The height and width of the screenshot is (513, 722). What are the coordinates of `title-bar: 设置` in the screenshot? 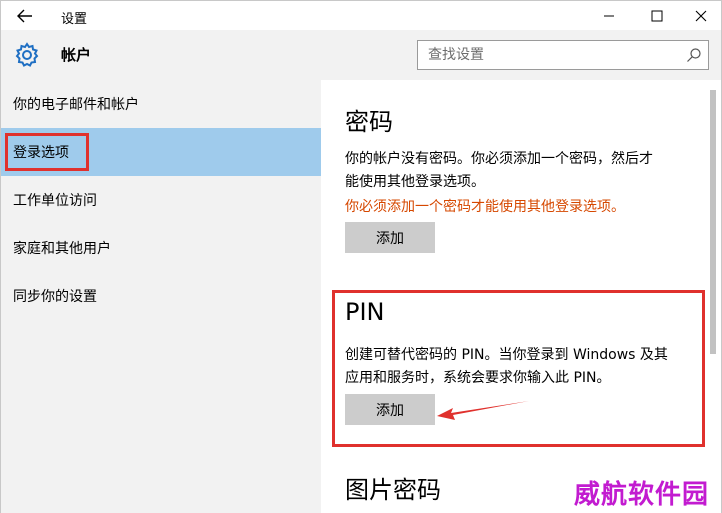 It's located at (361, 15).